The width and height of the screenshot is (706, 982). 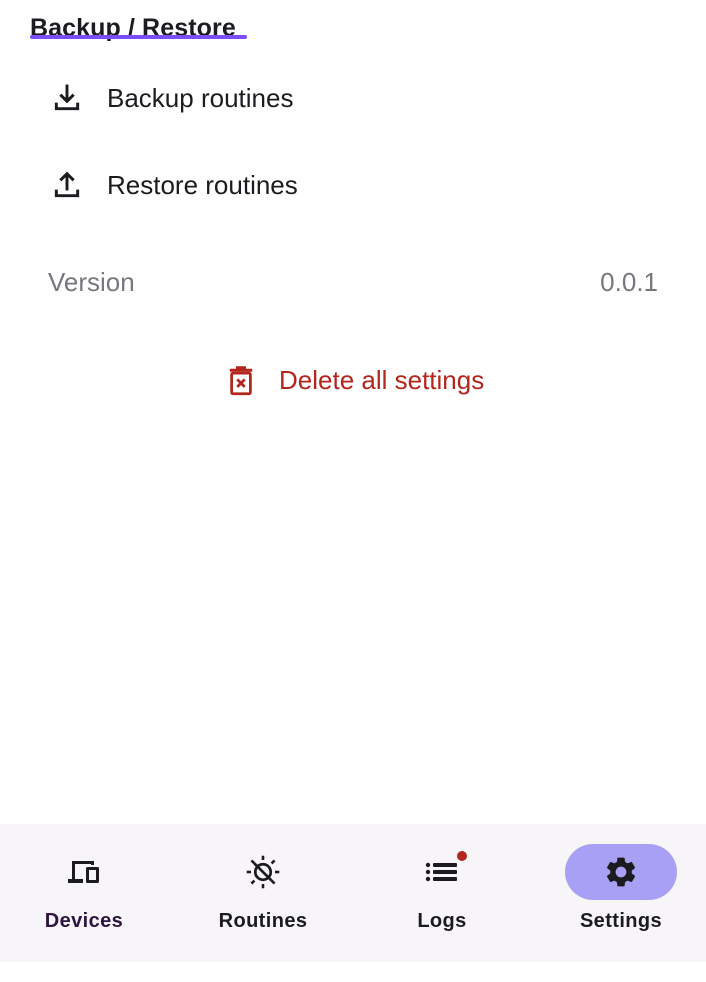 What do you see at coordinates (84, 872) in the screenshot?
I see `devices-icon` at bounding box center [84, 872].